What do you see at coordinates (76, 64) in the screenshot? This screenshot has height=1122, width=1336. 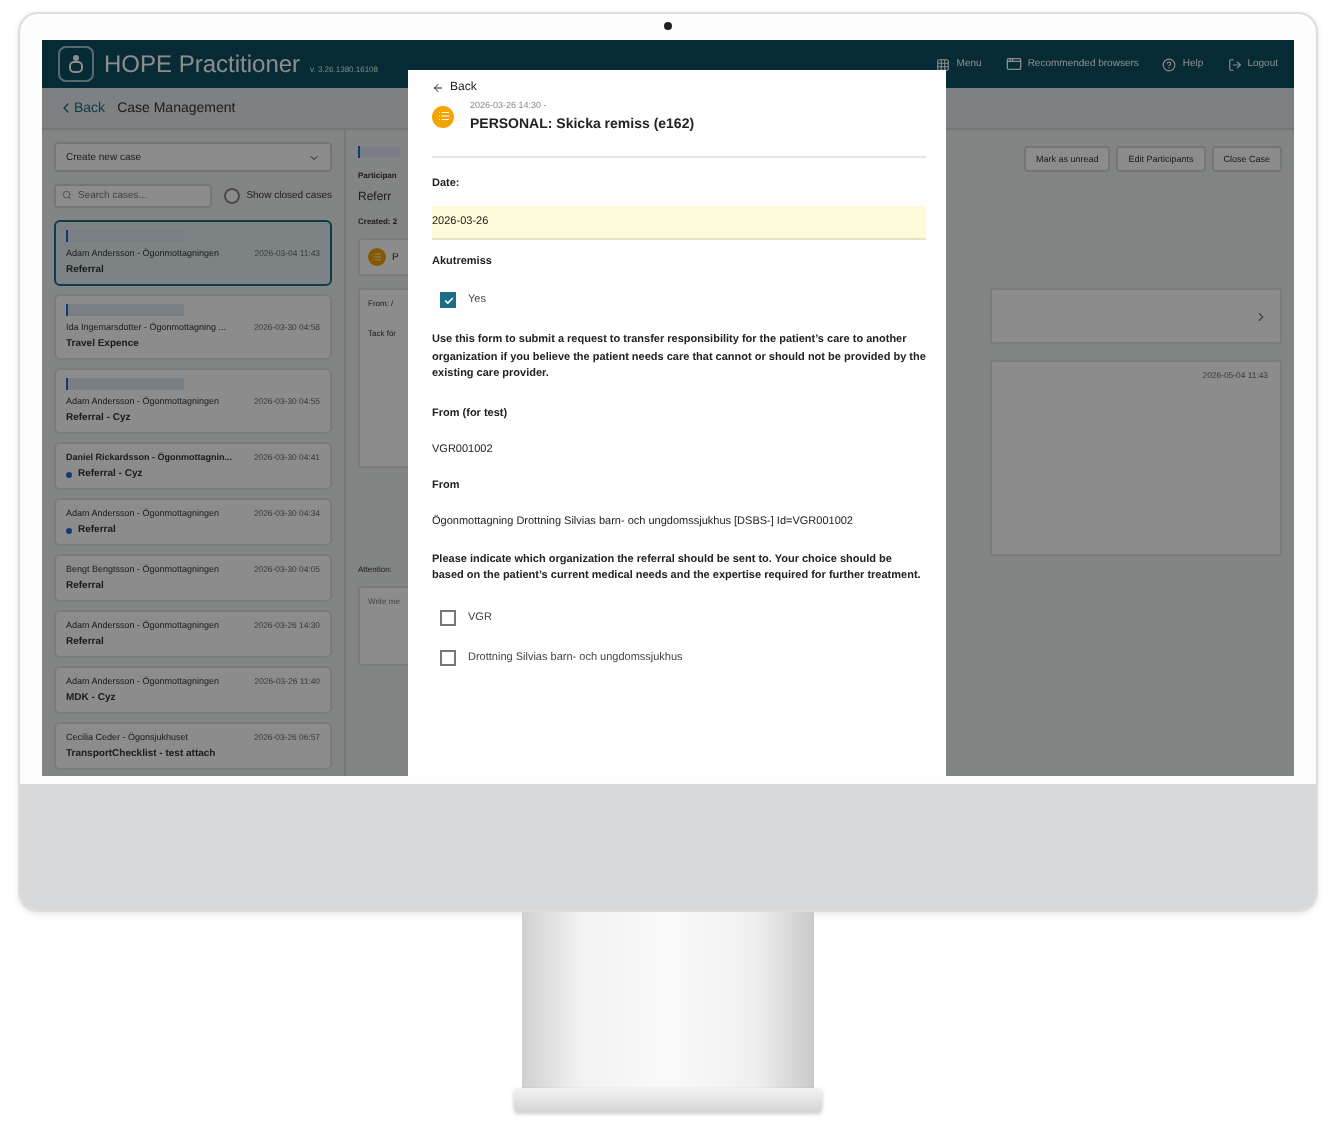 I see `logo-icon` at bounding box center [76, 64].